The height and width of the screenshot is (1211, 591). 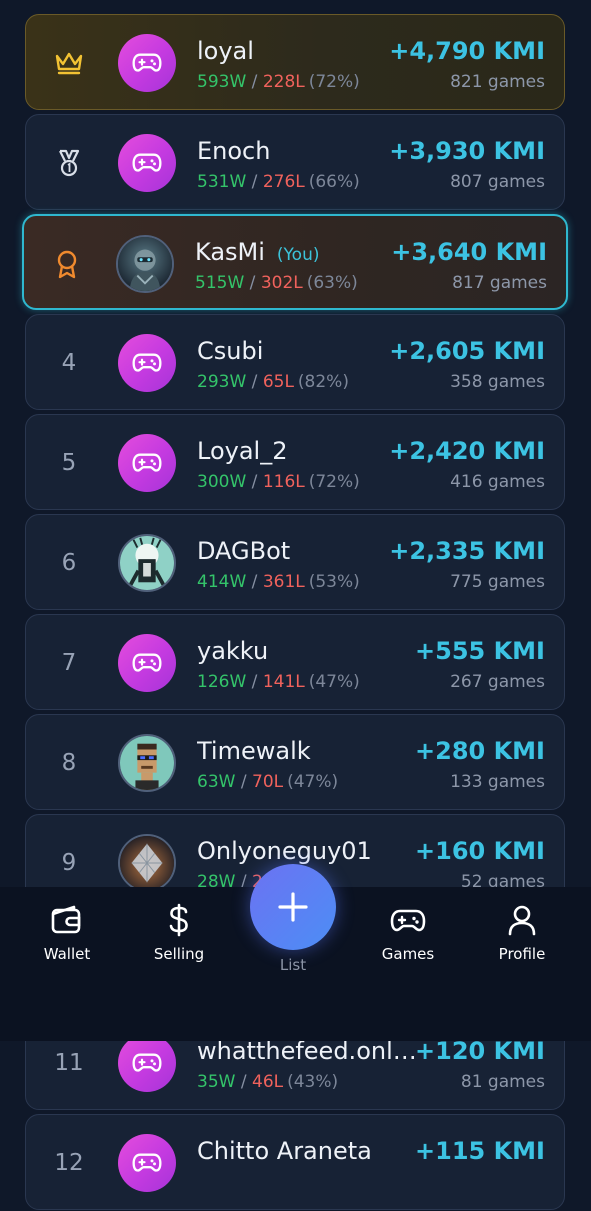 I want to click on rank-number: 4, so click(x=69, y=363).